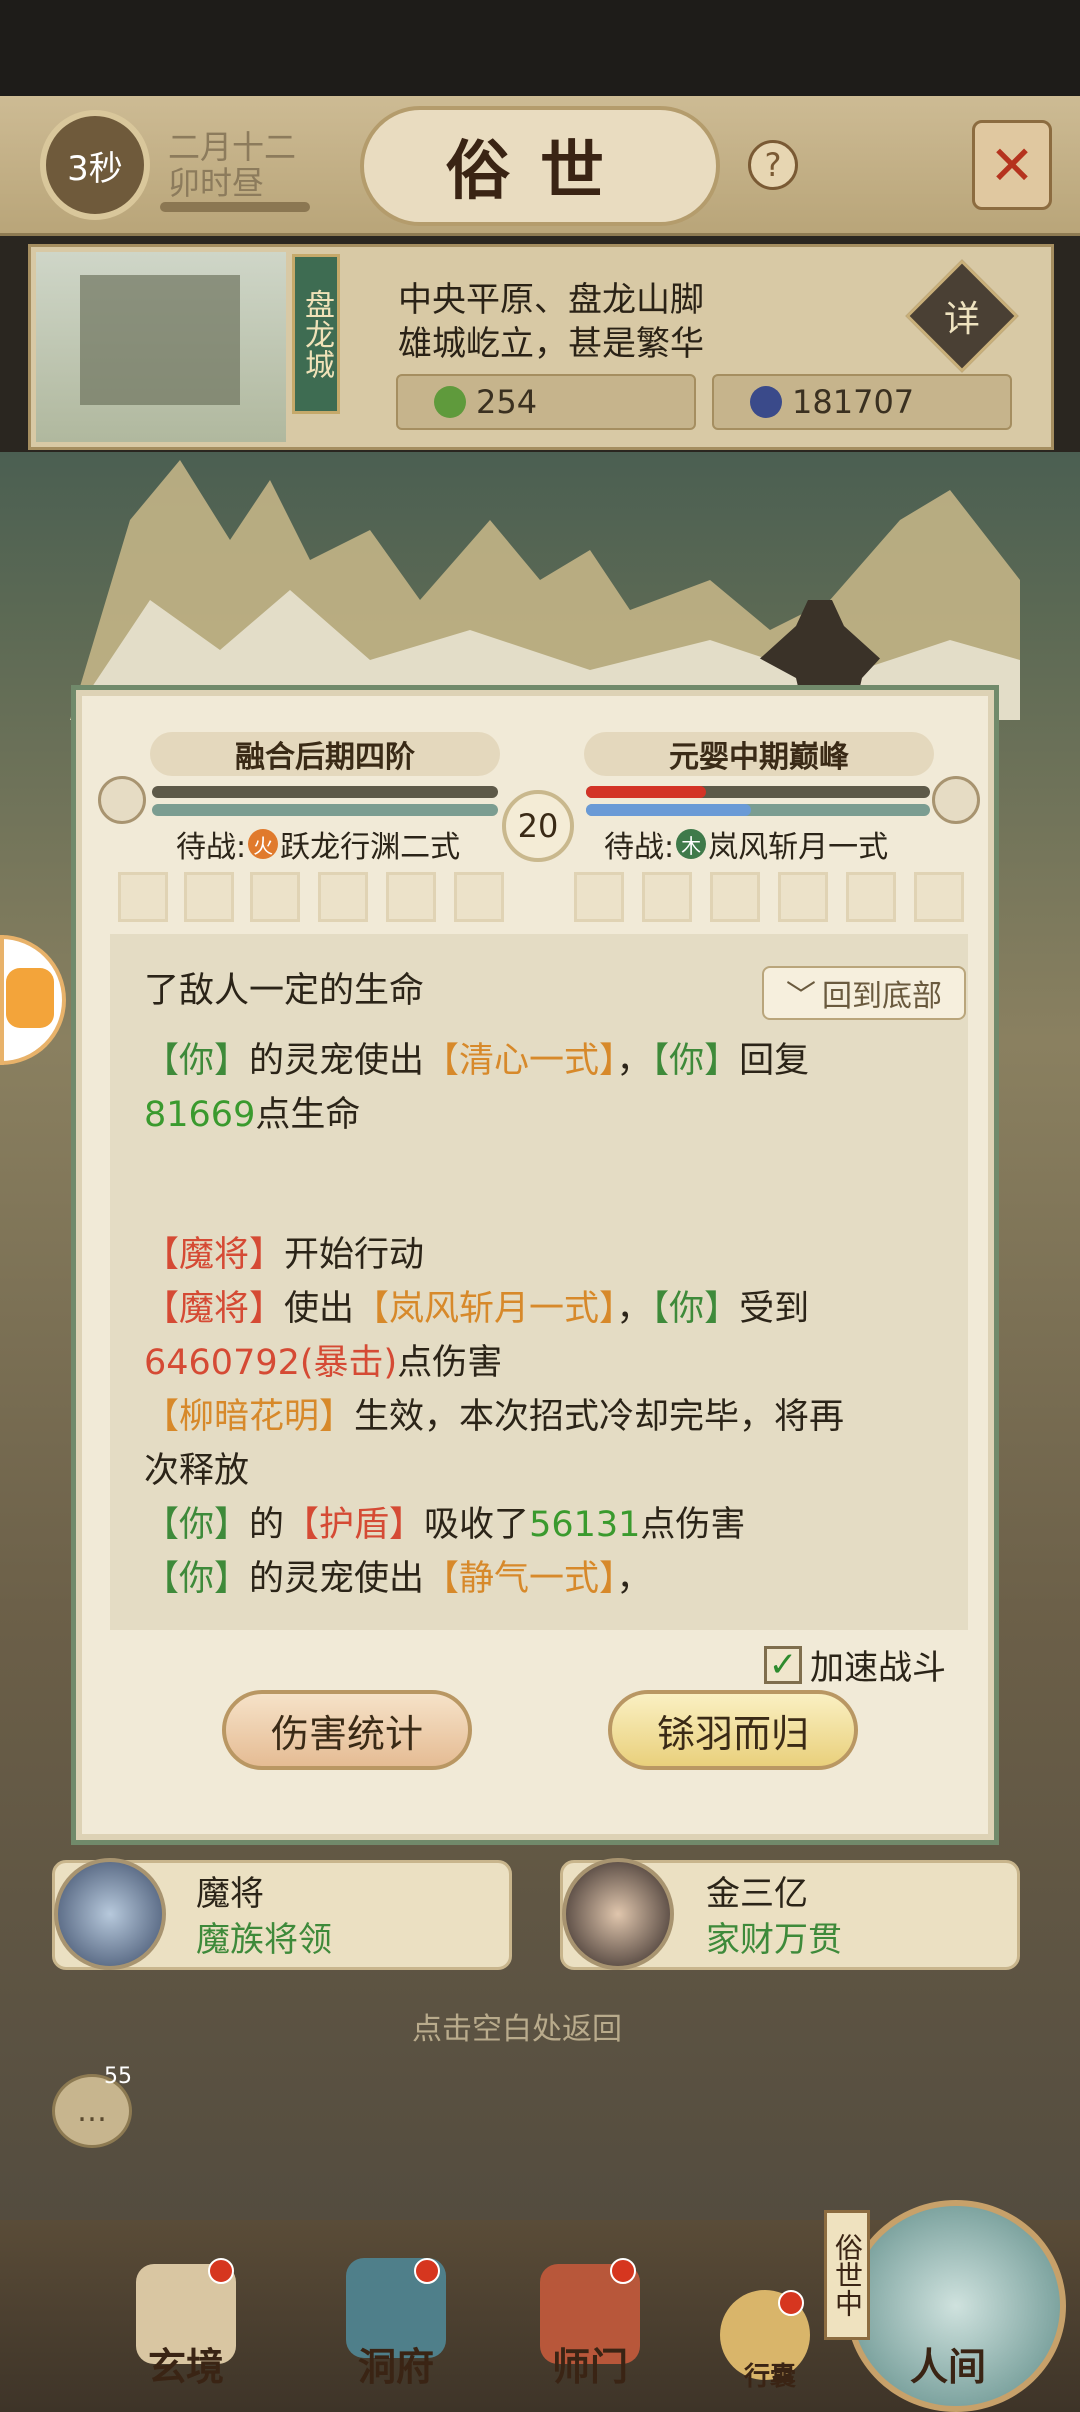 The height and width of the screenshot is (2412, 1080). I want to click on back-to-bottom-button: ﹀ 回到底部, so click(864, 993).